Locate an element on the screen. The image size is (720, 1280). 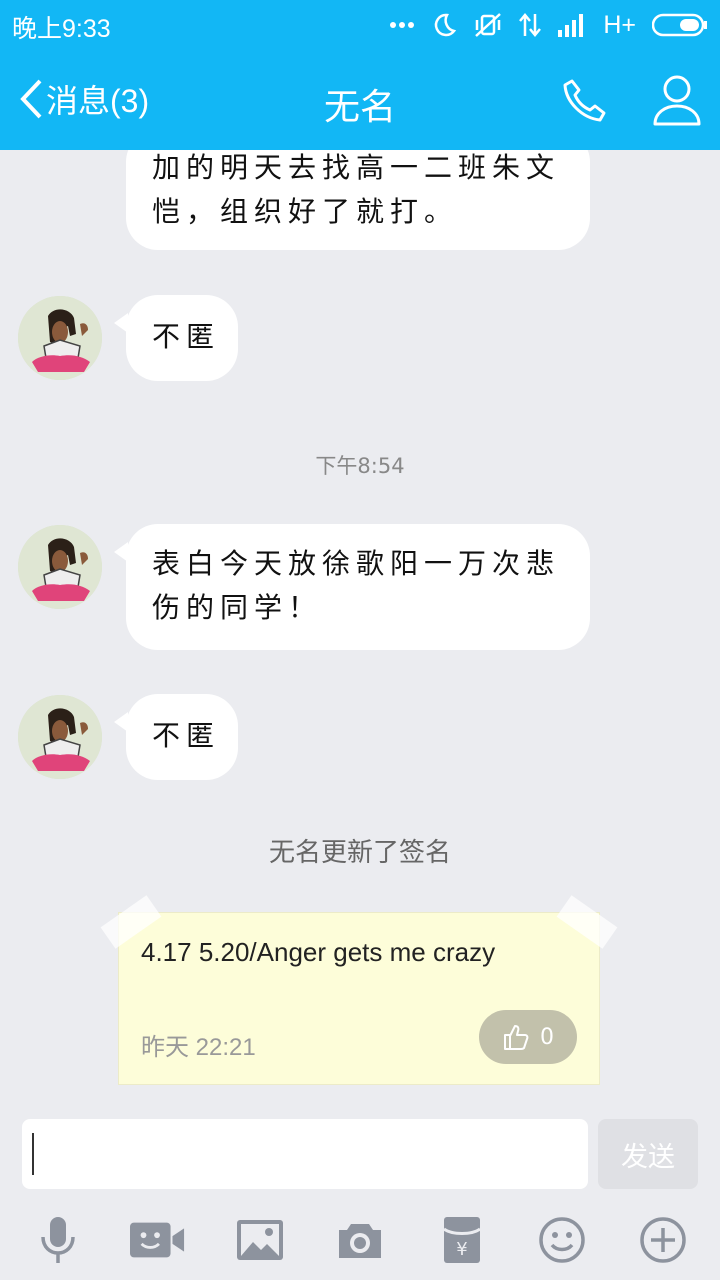
message-input is located at coordinates (305, 1154).